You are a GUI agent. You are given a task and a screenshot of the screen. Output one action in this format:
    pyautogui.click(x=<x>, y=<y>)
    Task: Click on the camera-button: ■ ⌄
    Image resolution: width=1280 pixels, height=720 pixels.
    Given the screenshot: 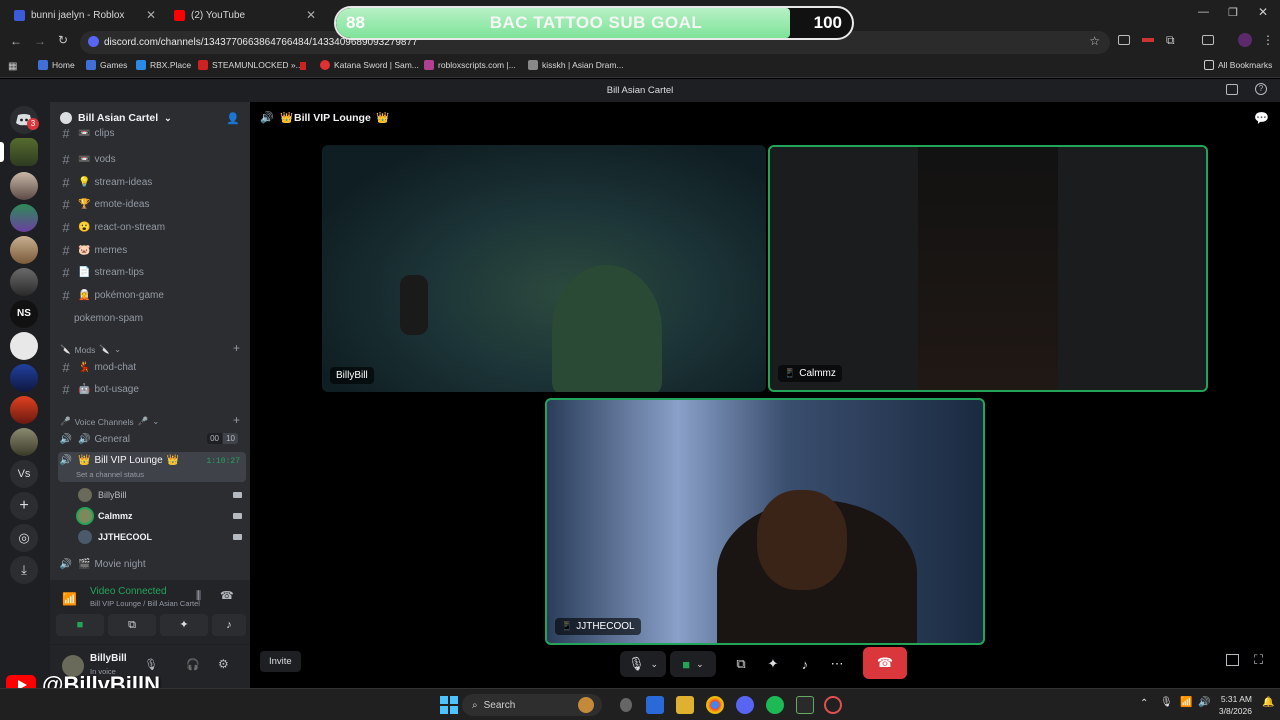 What is the action you would take?
    pyautogui.click(x=693, y=664)
    